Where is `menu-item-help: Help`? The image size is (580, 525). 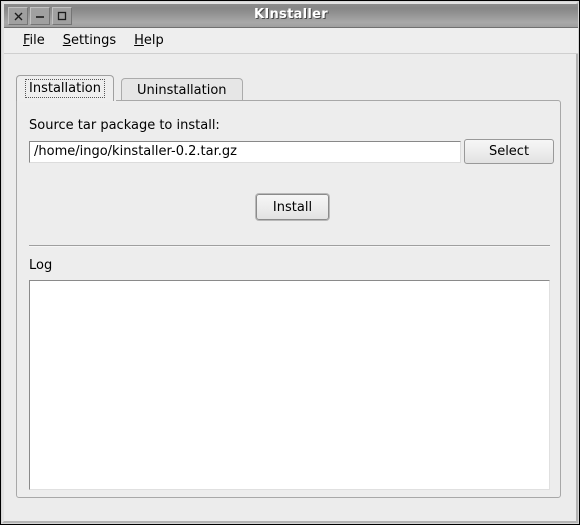
menu-item-help: Help is located at coordinates (149, 40).